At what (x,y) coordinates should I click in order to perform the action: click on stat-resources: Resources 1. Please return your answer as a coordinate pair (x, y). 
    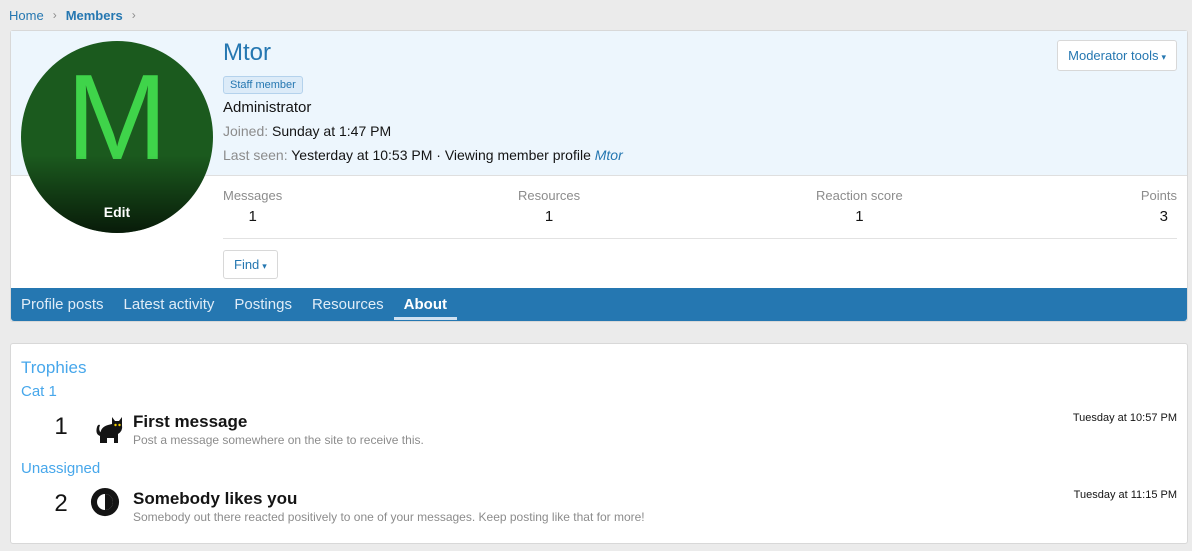
    Looking at the image, I should click on (549, 206).